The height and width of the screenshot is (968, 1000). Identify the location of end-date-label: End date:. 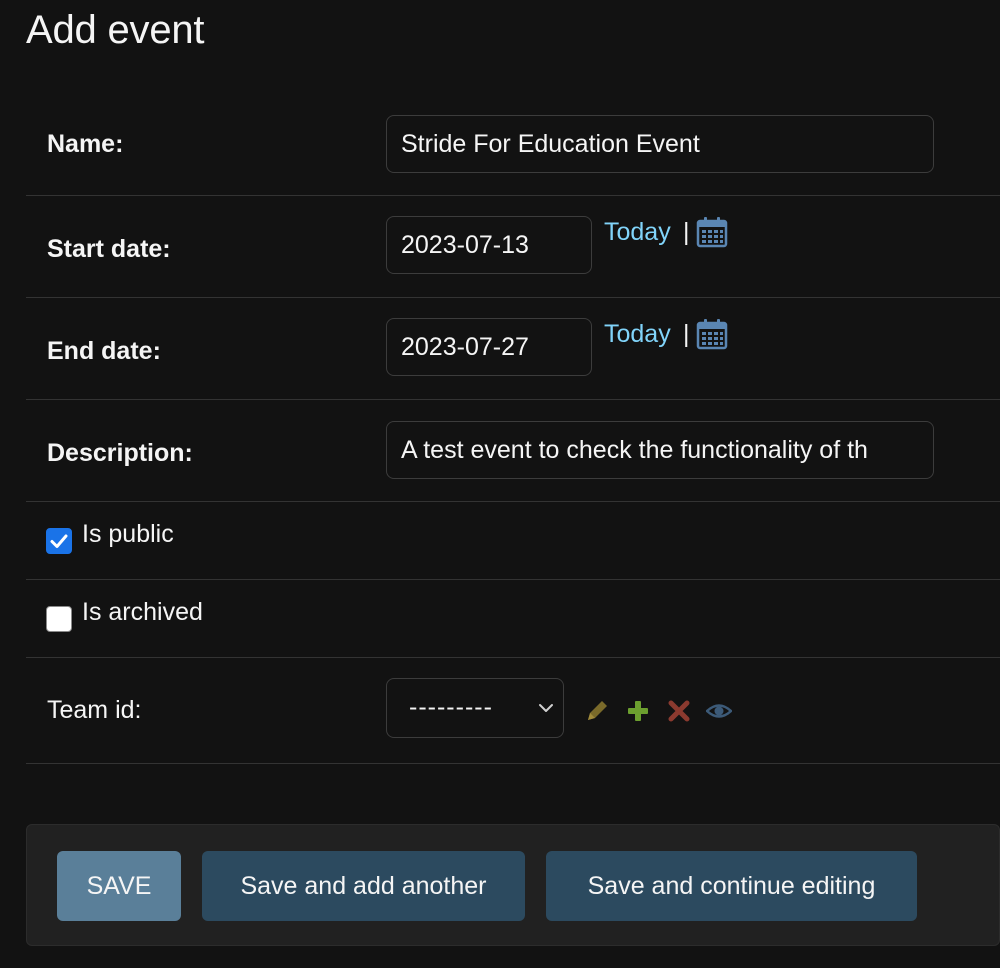
(104, 351).